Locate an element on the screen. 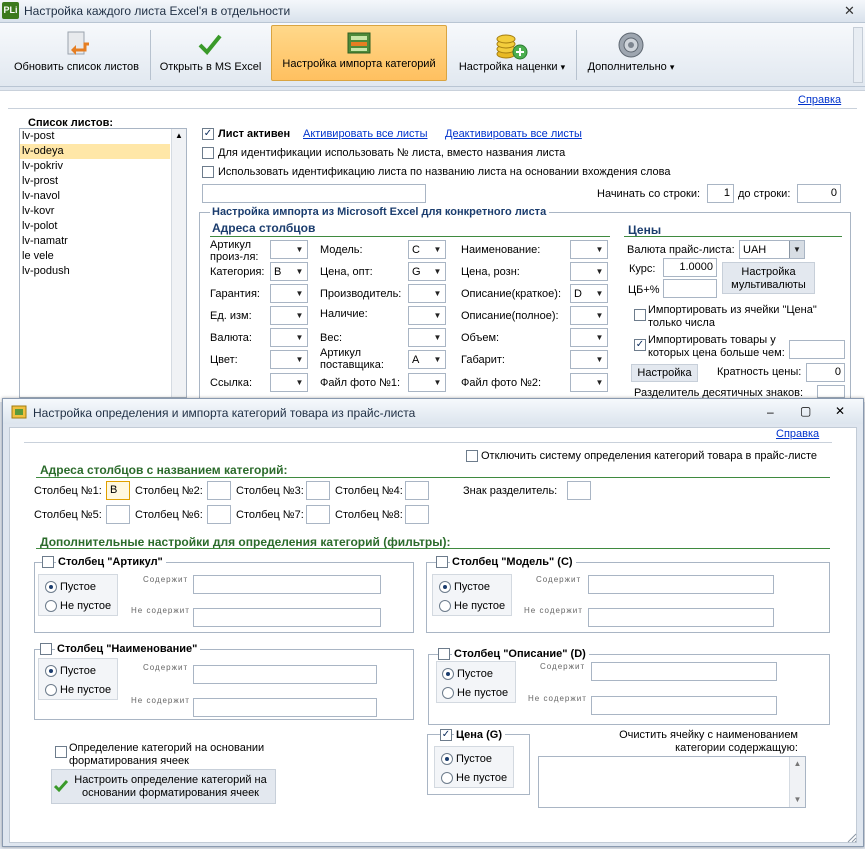 The height and width of the screenshot is (849, 865). filter-article-contains-input is located at coordinates (287, 584).